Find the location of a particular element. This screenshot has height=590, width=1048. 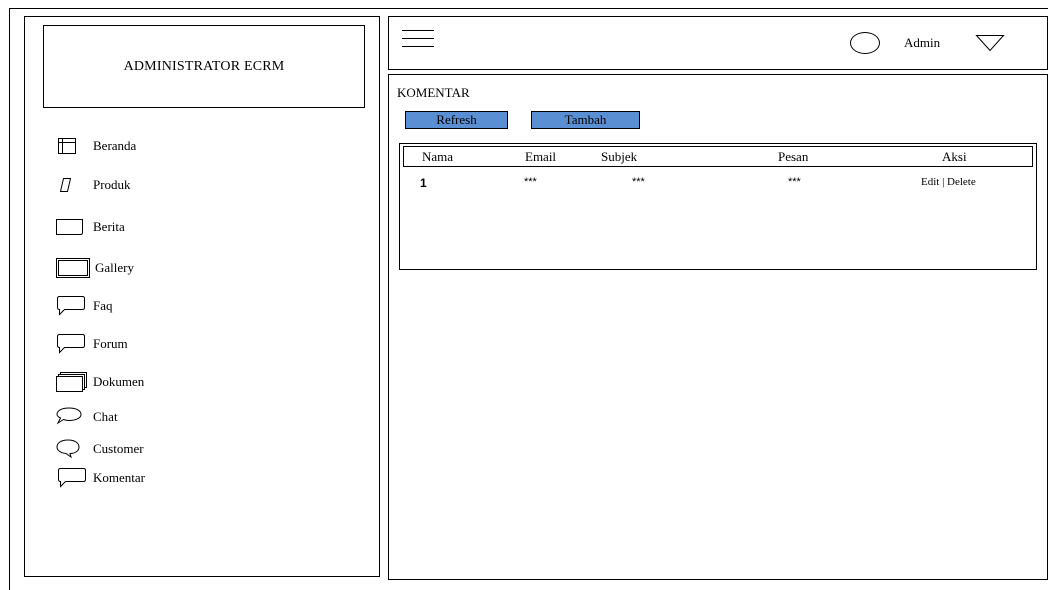

sidebar-item-komentar: Komentar is located at coordinates (100, 478).